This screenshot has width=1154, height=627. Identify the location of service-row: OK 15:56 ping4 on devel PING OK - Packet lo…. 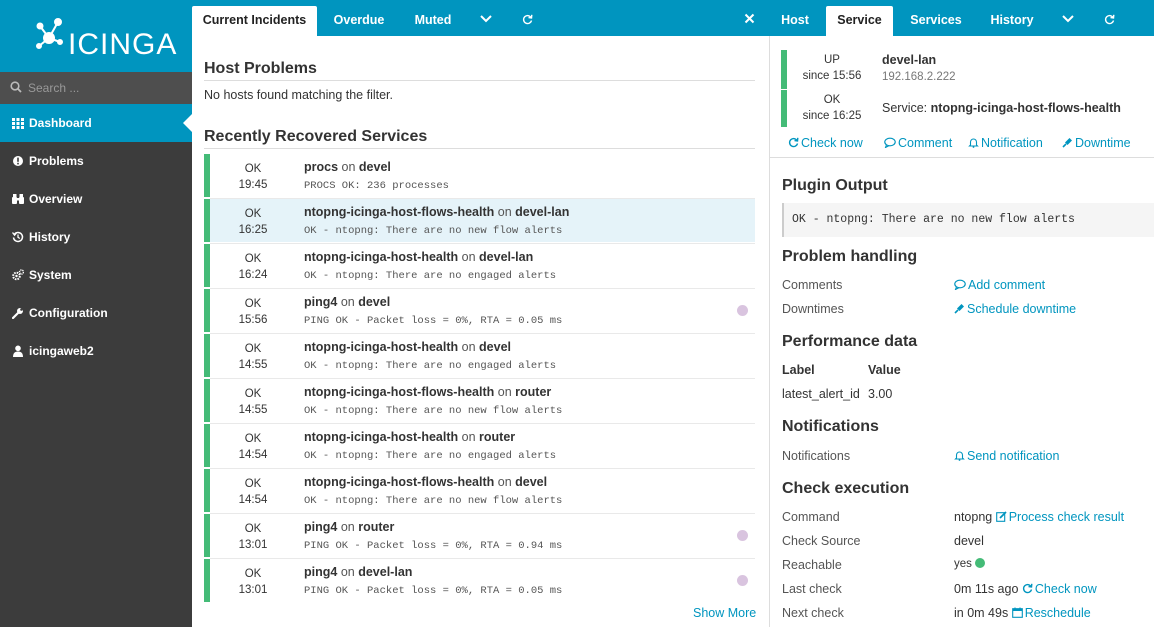
(479, 310).